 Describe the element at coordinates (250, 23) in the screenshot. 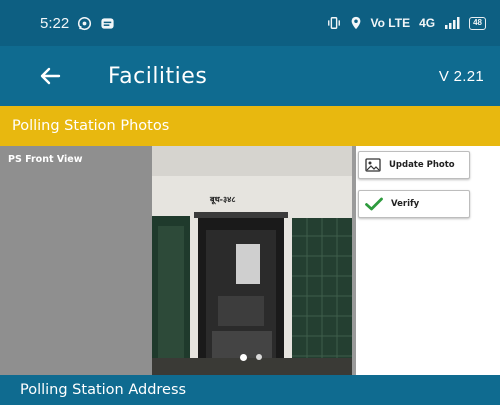

I see `status-bar: 5:22 Vo LTE 4G 48` at that location.